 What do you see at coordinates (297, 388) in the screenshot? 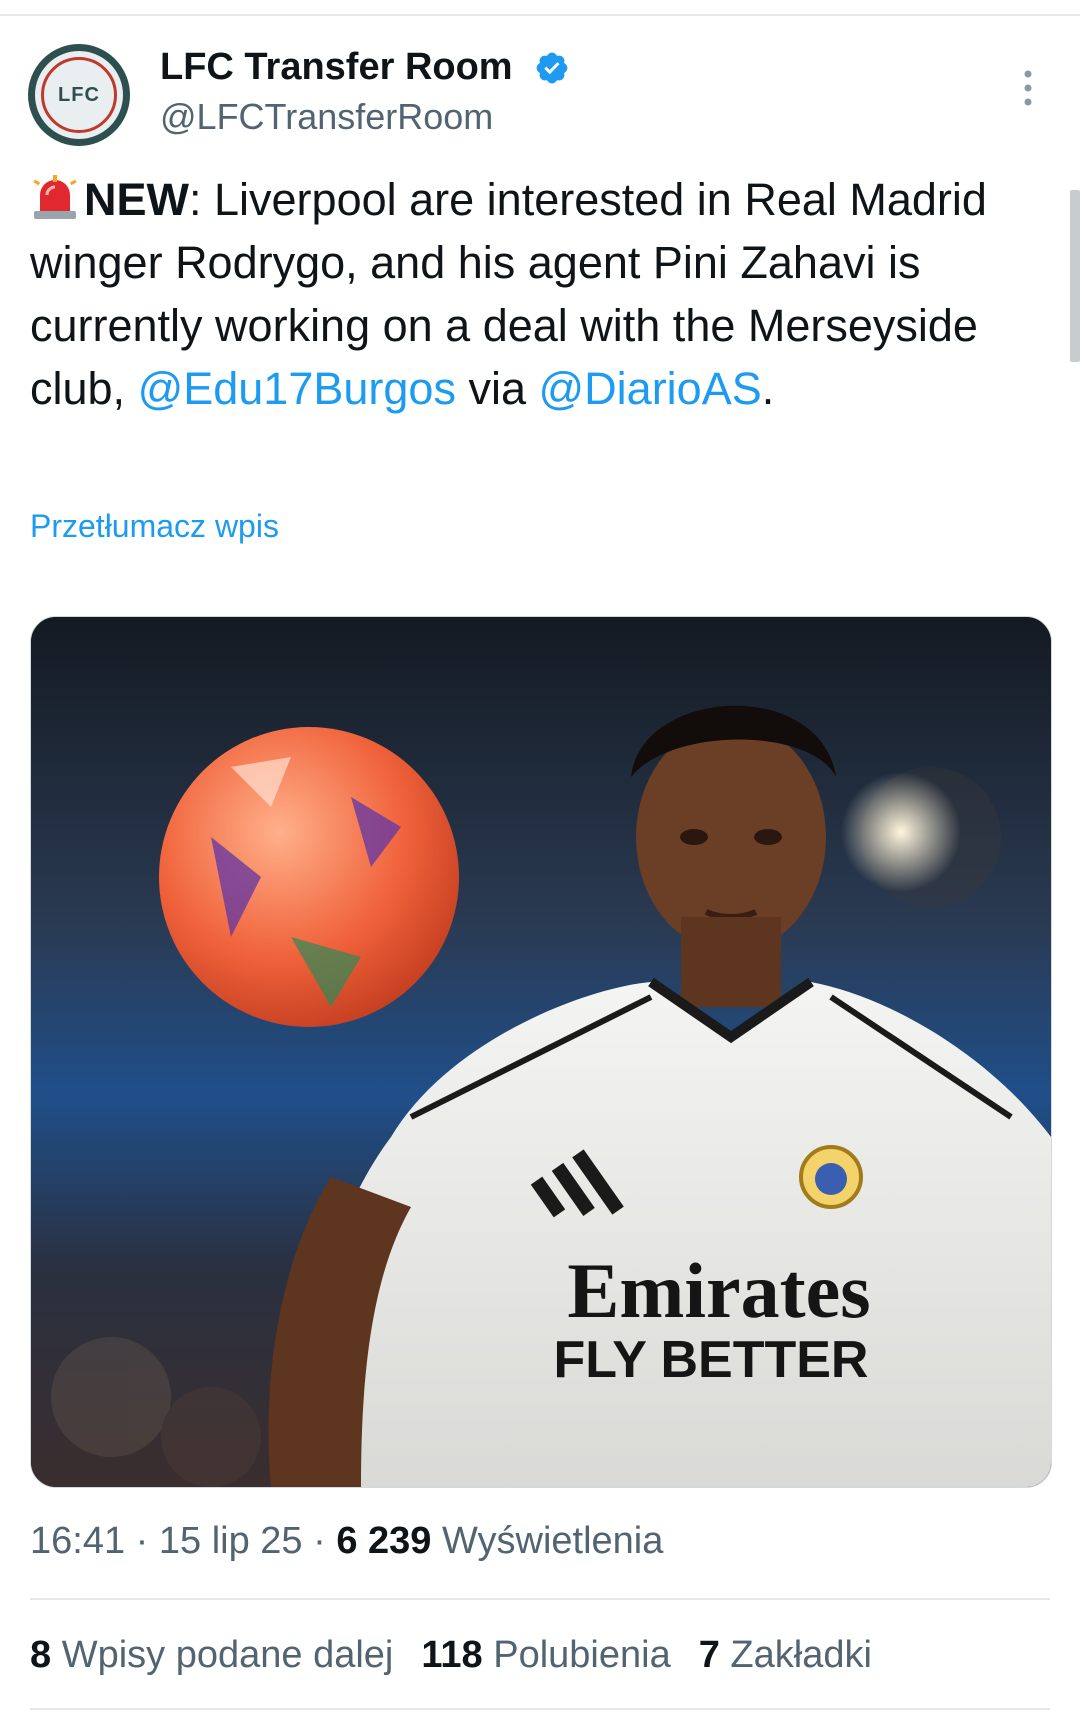
I see `mention-link: @Edu17Burgos` at bounding box center [297, 388].